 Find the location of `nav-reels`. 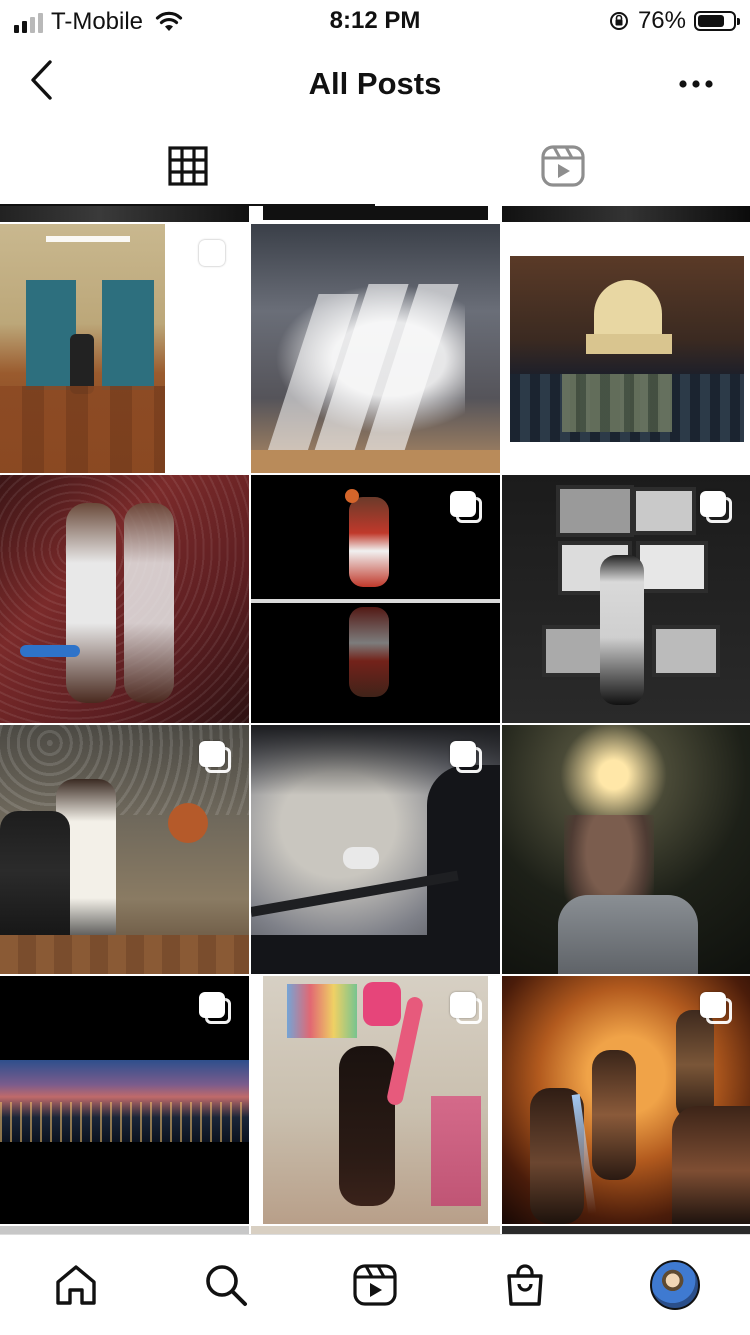

nav-reels is located at coordinates (375, 1285).